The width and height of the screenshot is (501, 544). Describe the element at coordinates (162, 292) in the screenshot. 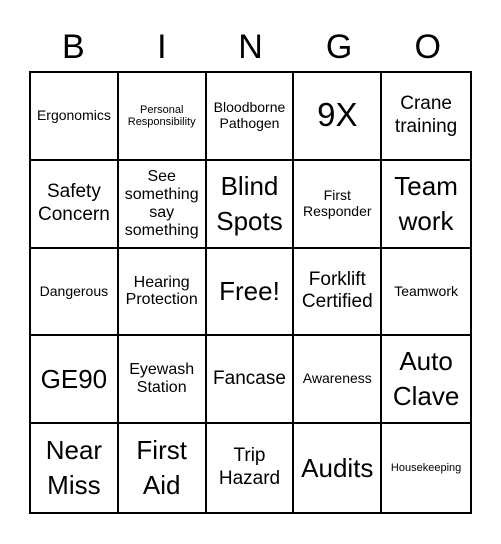

I see `bingo-cell: Hearing Protection` at that location.